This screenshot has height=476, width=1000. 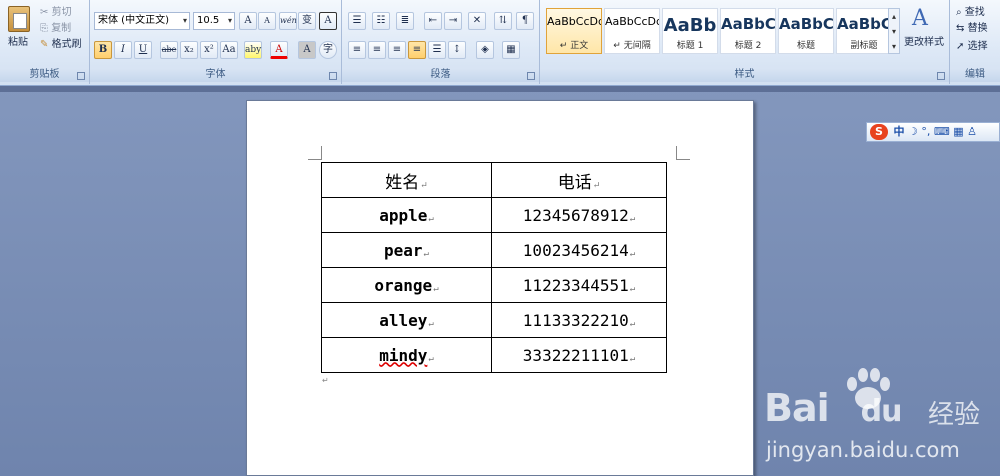 What do you see at coordinates (143, 50) in the screenshot?
I see `underline-button: U` at bounding box center [143, 50].